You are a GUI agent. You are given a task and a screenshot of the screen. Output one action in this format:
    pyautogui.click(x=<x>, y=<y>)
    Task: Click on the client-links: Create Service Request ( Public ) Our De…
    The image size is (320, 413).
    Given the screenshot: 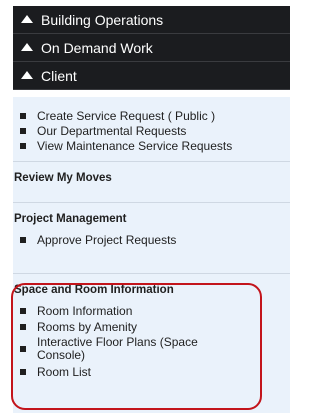 What is the action you would take?
    pyautogui.click(x=151, y=125)
    